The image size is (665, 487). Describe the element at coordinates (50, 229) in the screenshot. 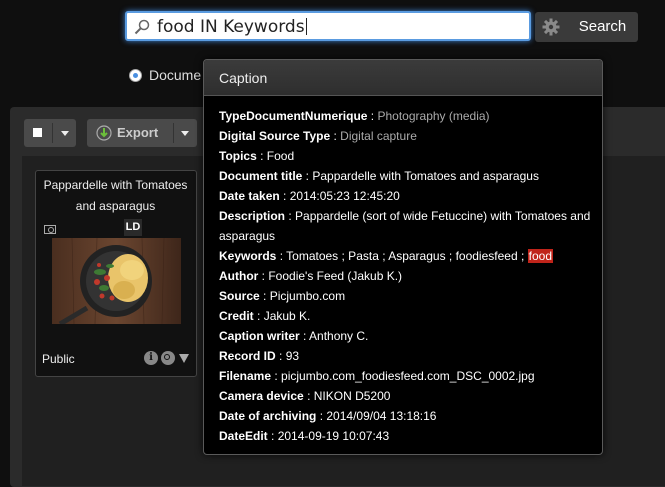

I see `camera-icon` at that location.